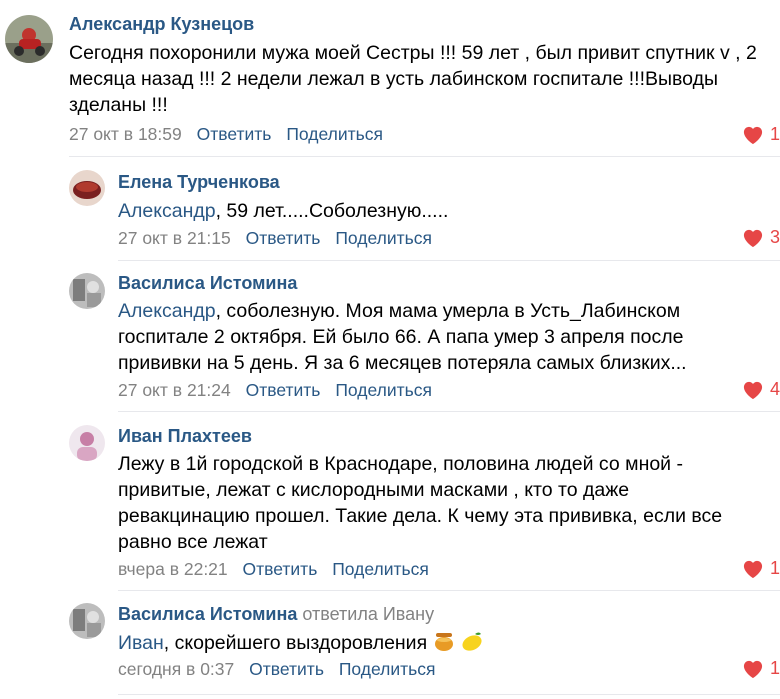 This screenshot has height=699, width=780. What do you see at coordinates (774, 389) in the screenshot?
I see `like-count: 4` at bounding box center [774, 389].